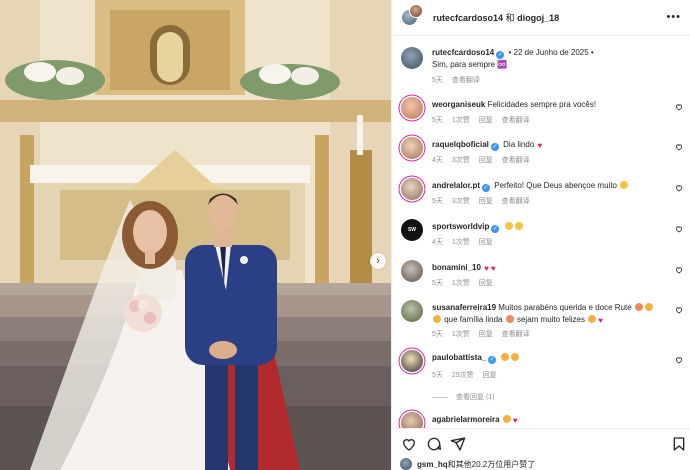 This screenshot has width=690, height=470. I want to click on comment-body: Felicidades sempre pra vocês!, so click(542, 104).